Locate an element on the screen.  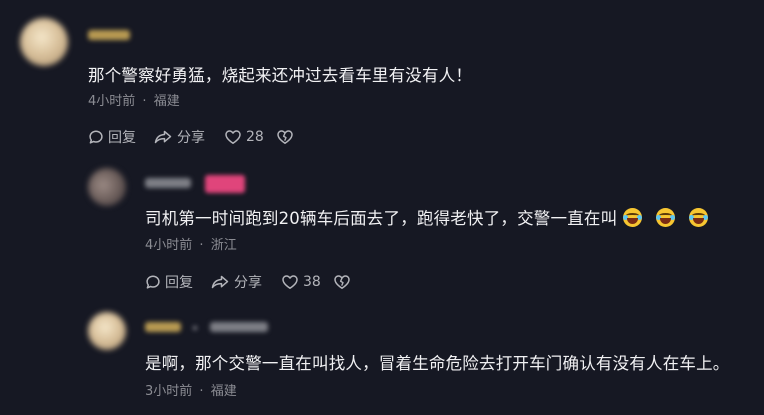
like-count: 28 is located at coordinates (255, 137).